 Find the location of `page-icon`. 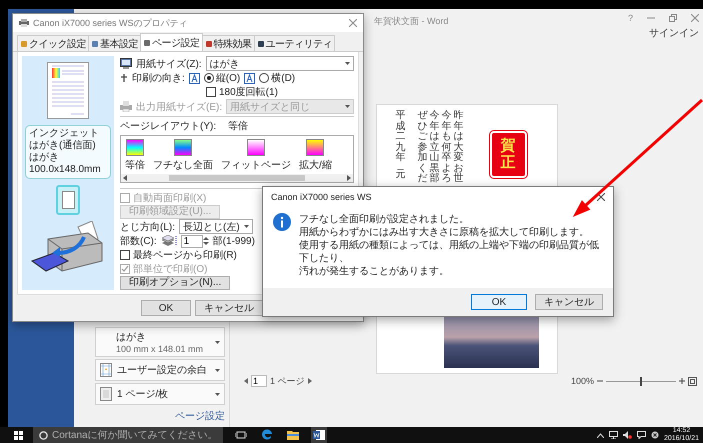

page-icon is located at coordinates (106, 394).